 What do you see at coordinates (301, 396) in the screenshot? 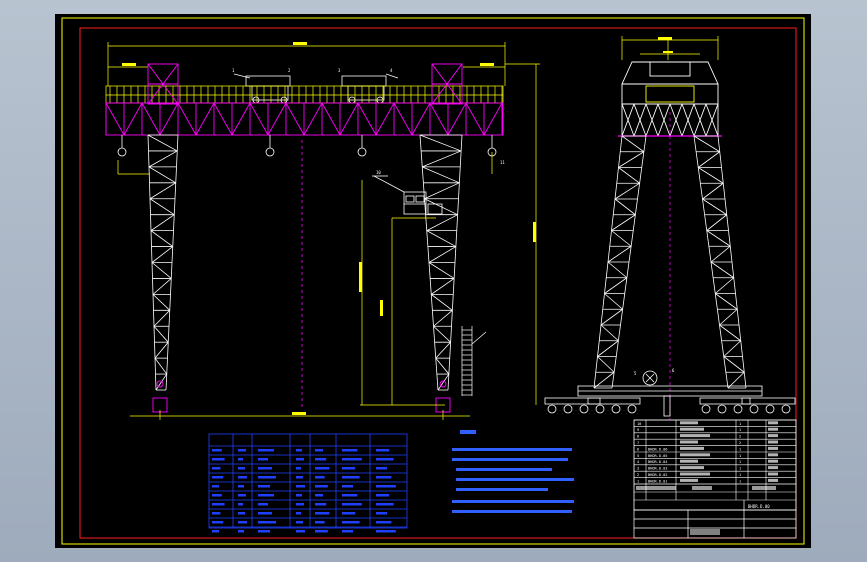
I see `leg-bases` at bounding box center [301, 396].